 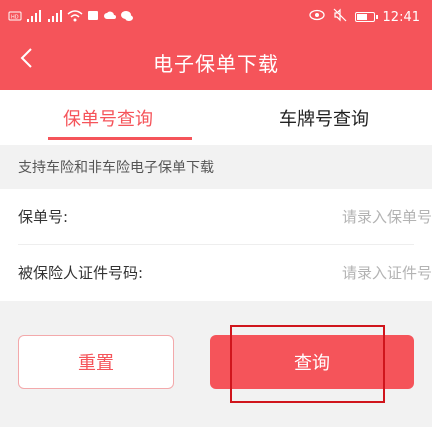 What do you see at coordinates (127, 17) in the screenshot?
I see `wechat-icon` at bounding box center [127, 17].